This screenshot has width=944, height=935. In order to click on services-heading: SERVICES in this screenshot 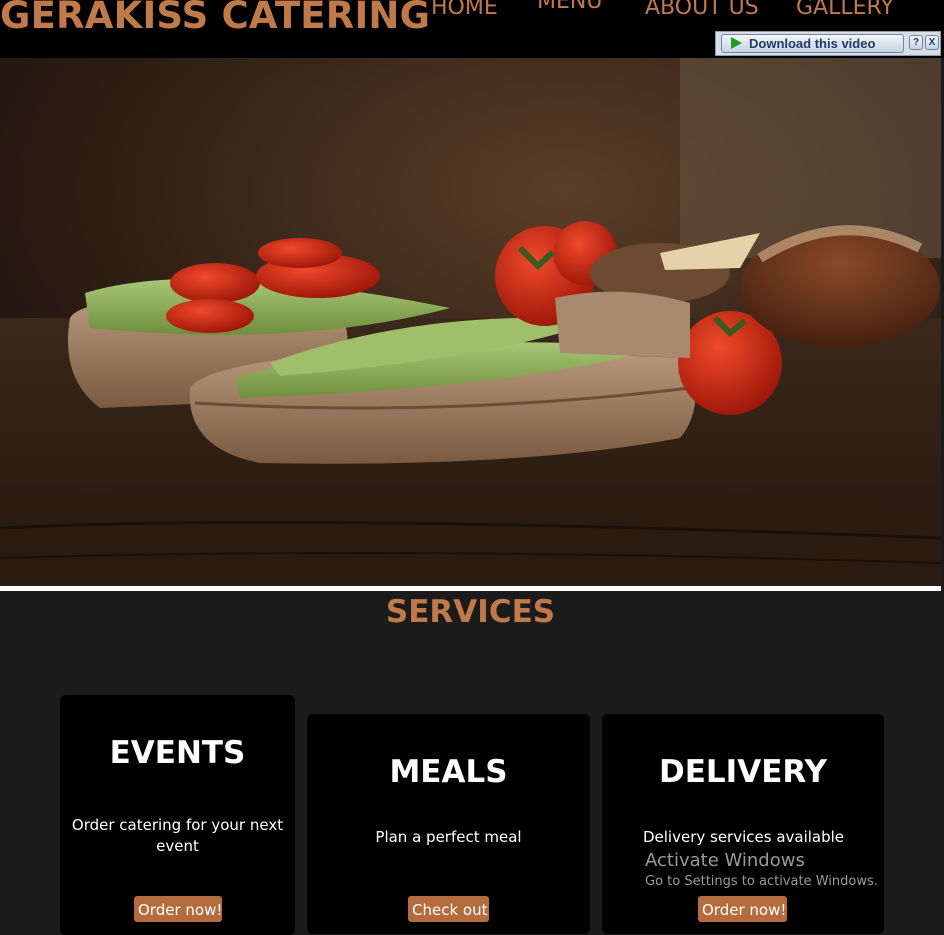, I will do `click(470, 612)`.